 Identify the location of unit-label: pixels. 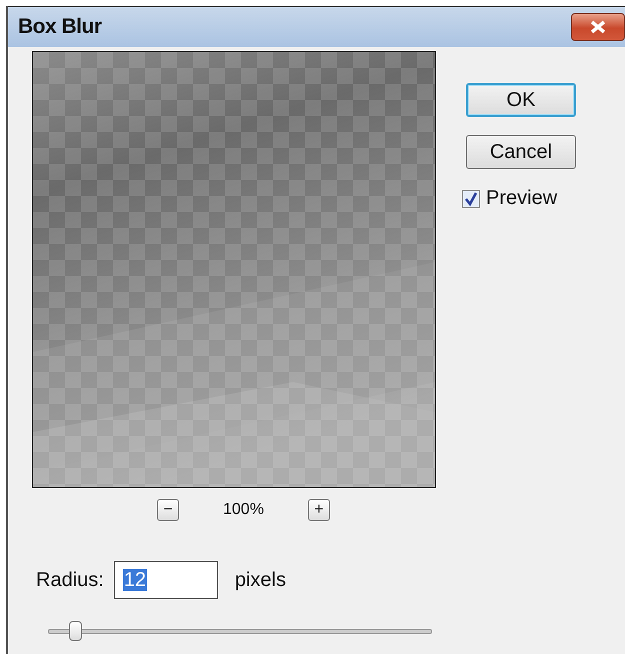
(260, 580).